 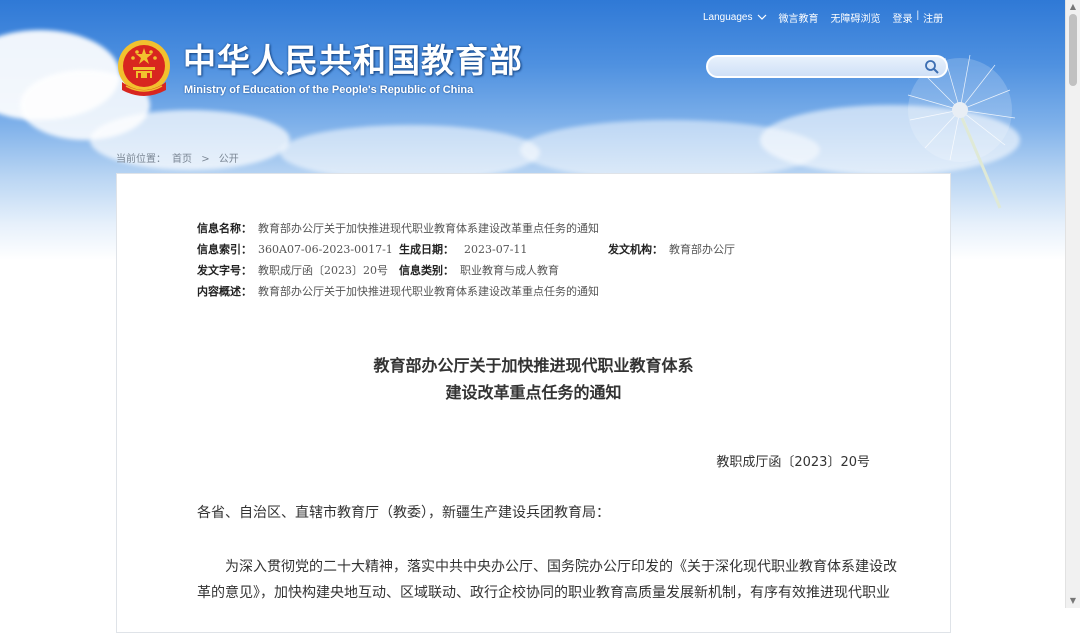 What do you see at coordinates (325, 249) in the screenshot?
I see `info-index-value: 360A07-06-2023-0017-1` at bounding box center [325, 249].